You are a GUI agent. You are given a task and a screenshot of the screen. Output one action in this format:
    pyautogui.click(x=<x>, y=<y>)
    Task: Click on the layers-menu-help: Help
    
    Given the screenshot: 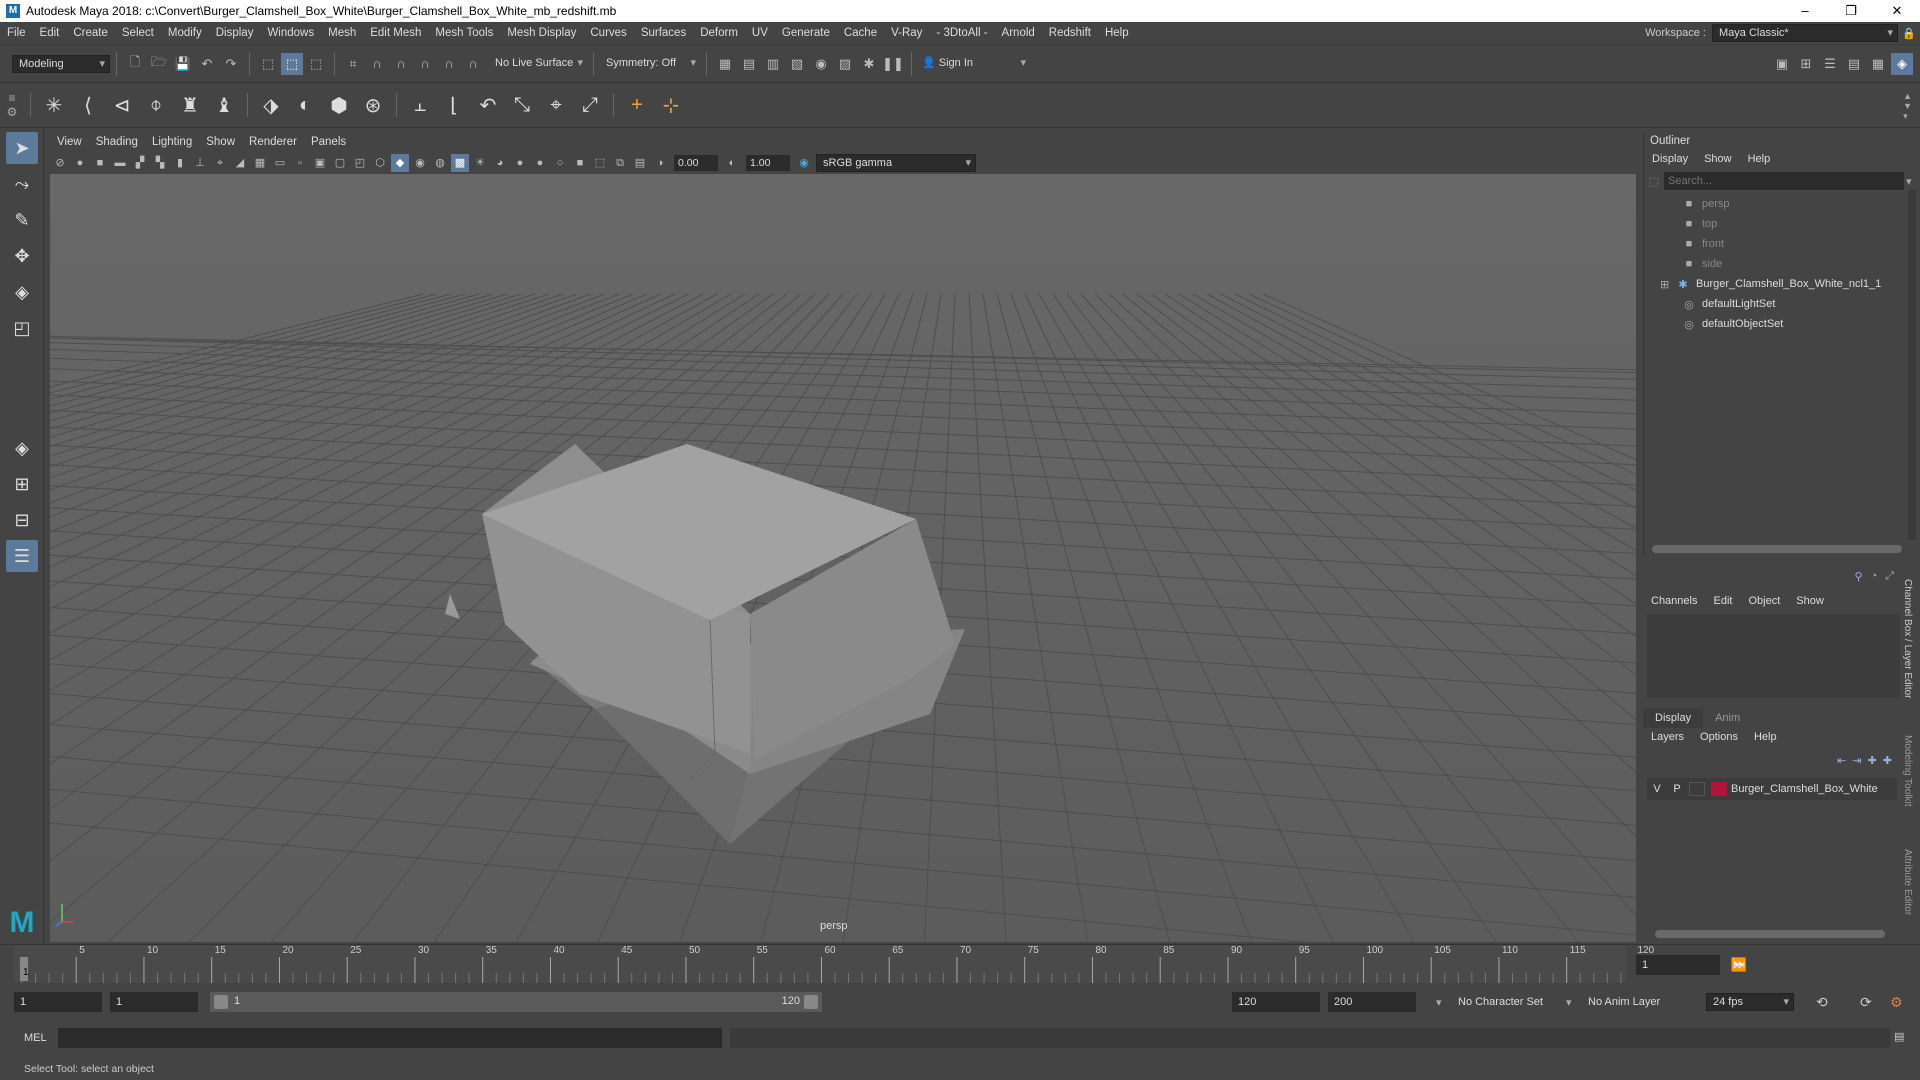 What is the action you would take?
    pyautogui.click(x=1765, y=737)
    